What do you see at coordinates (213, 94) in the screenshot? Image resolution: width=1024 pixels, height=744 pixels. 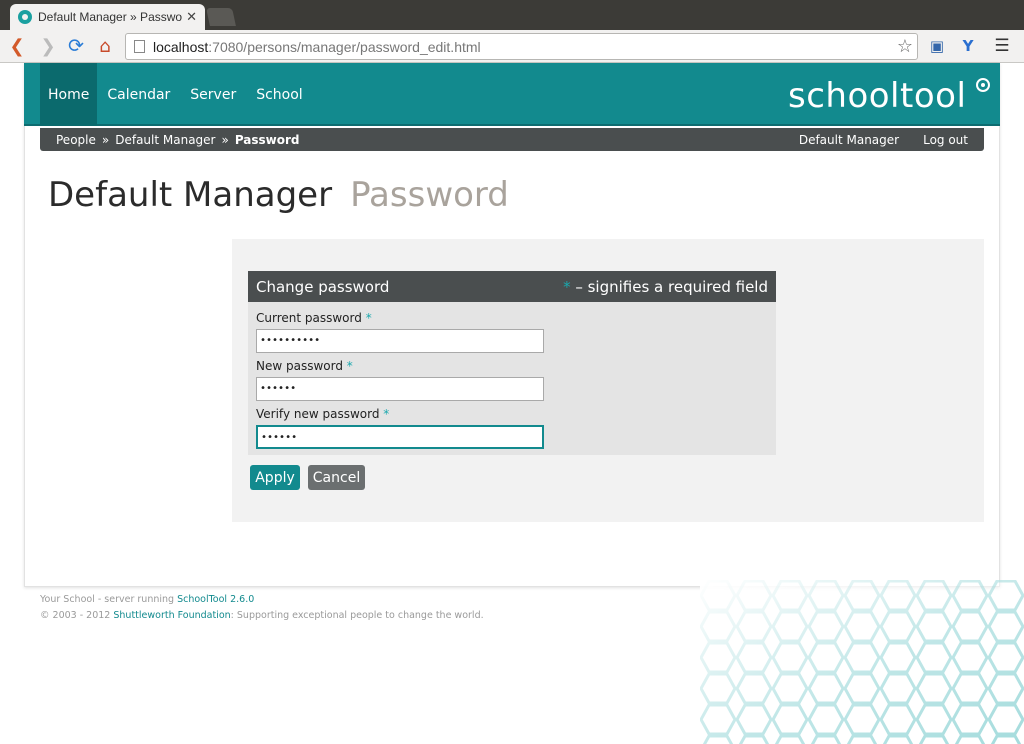 I see `nav-server: Server` at bounding box center [213, 94].